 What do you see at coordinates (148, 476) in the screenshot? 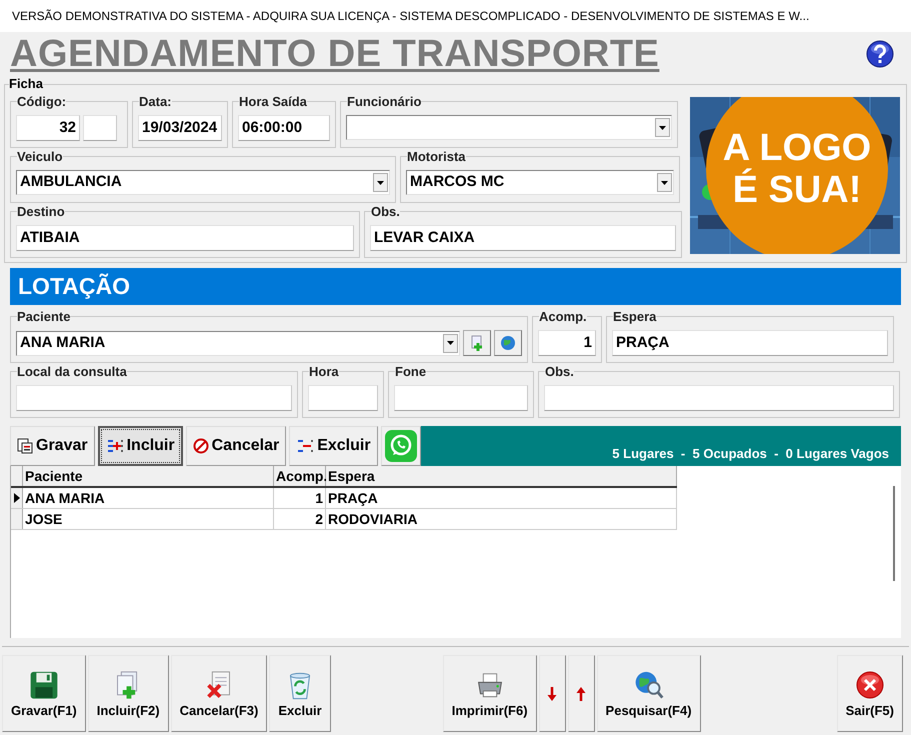
I see `column-header: Paciente` at bounding box center [148, 476].